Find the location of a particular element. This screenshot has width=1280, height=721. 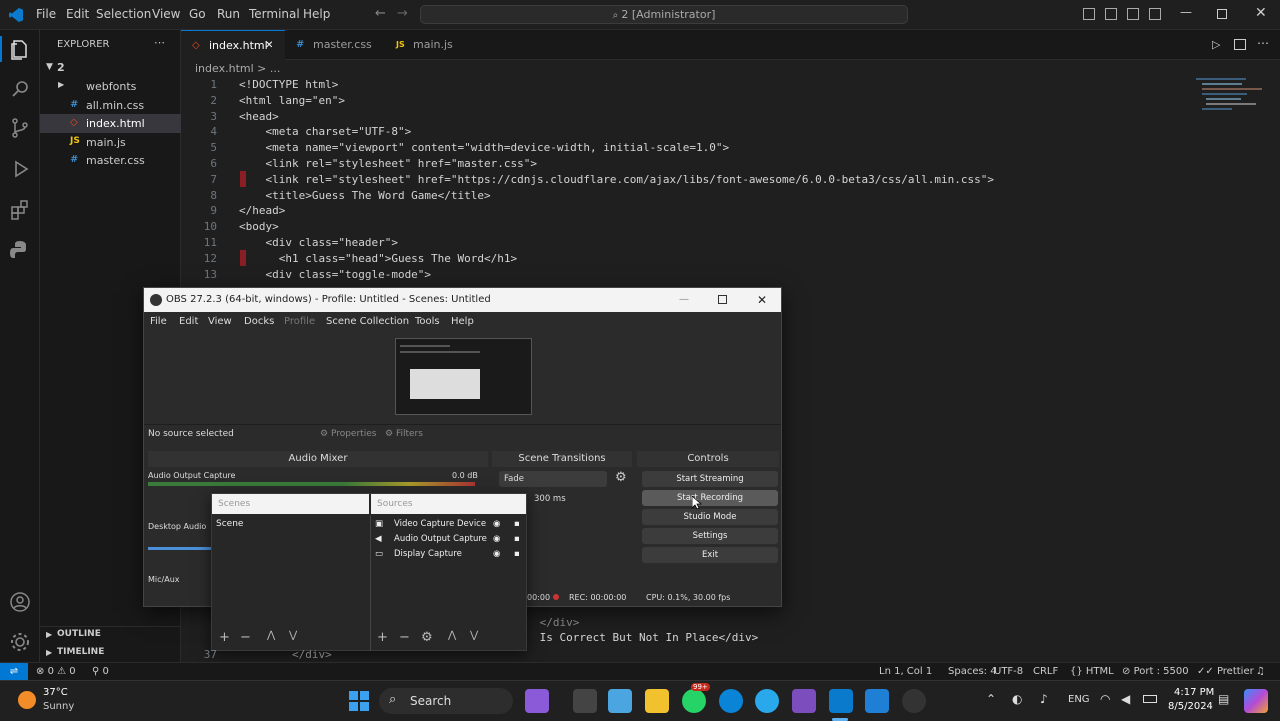

menu-help: Help is located at coordinates (316, 14).